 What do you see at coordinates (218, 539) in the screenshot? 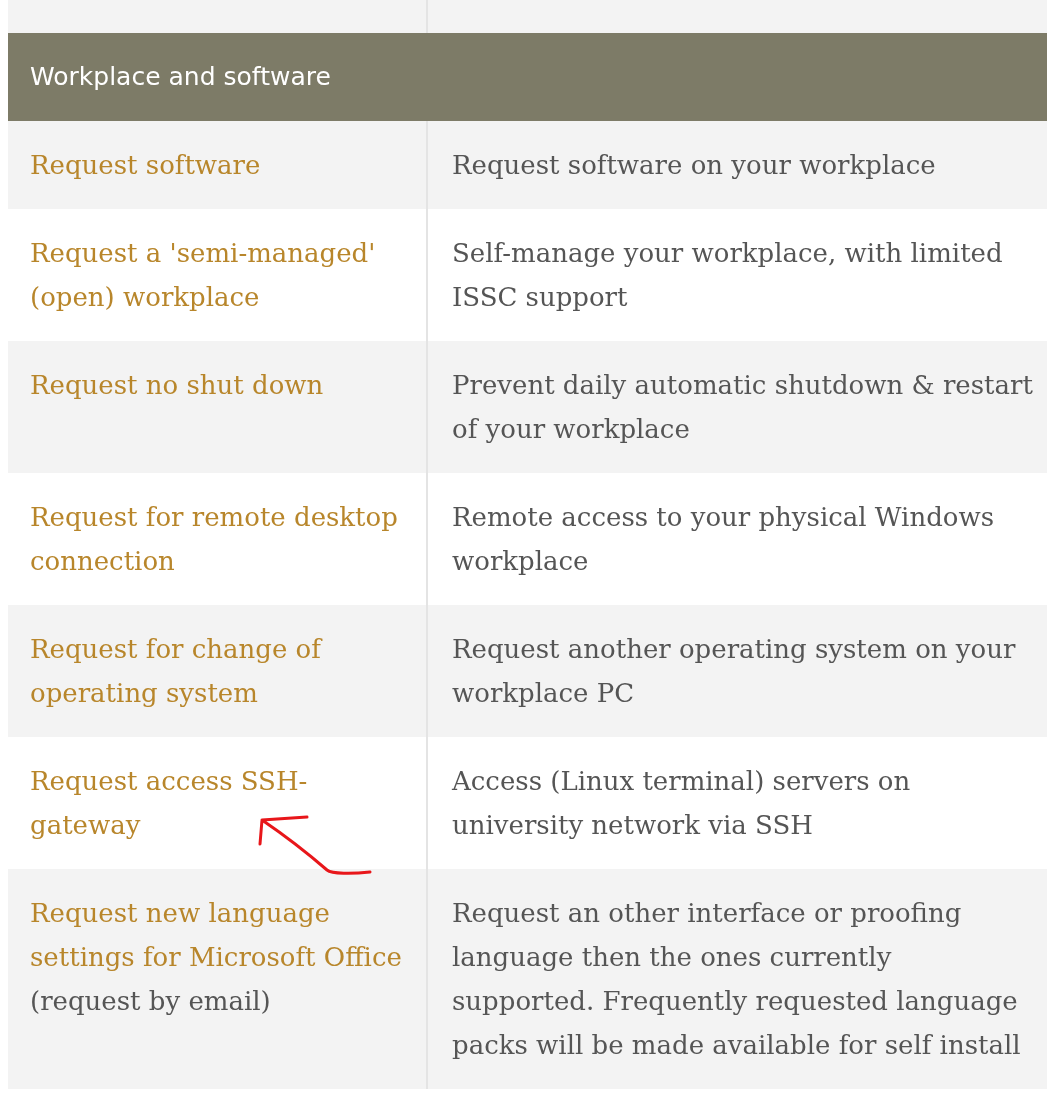
I see `service-link: Request for remote desktop connection` at bounding box center [218, 539].